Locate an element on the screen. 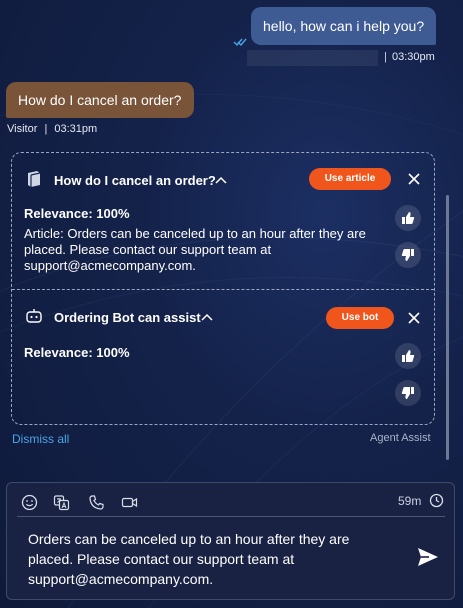  bot-relevance: Relevance: 100% is located at coordinates (77, 352).